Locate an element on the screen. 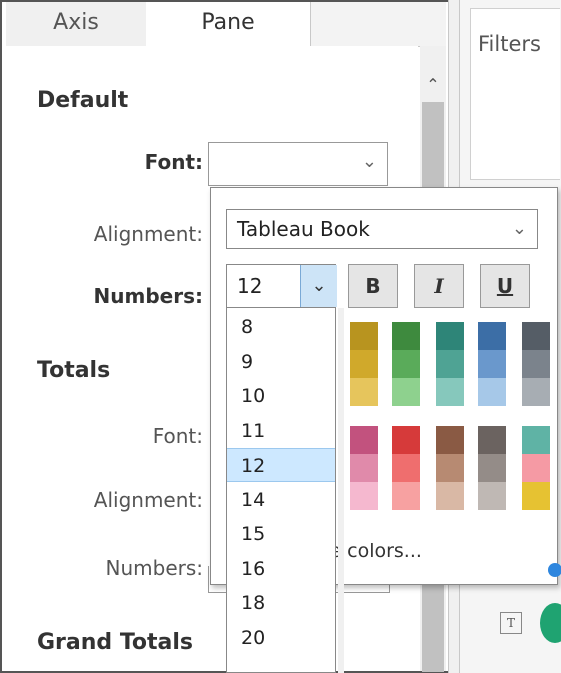 Image resolution: width=561 pixels, height=673 pixels. default-font-label: Font: is located at coordinates (173, 162).